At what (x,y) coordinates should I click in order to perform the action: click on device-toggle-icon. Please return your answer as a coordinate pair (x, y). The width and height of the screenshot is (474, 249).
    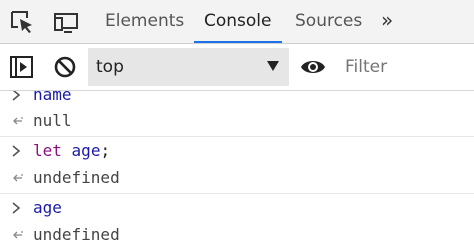
    Looking at the image, I should click on (66, 22).